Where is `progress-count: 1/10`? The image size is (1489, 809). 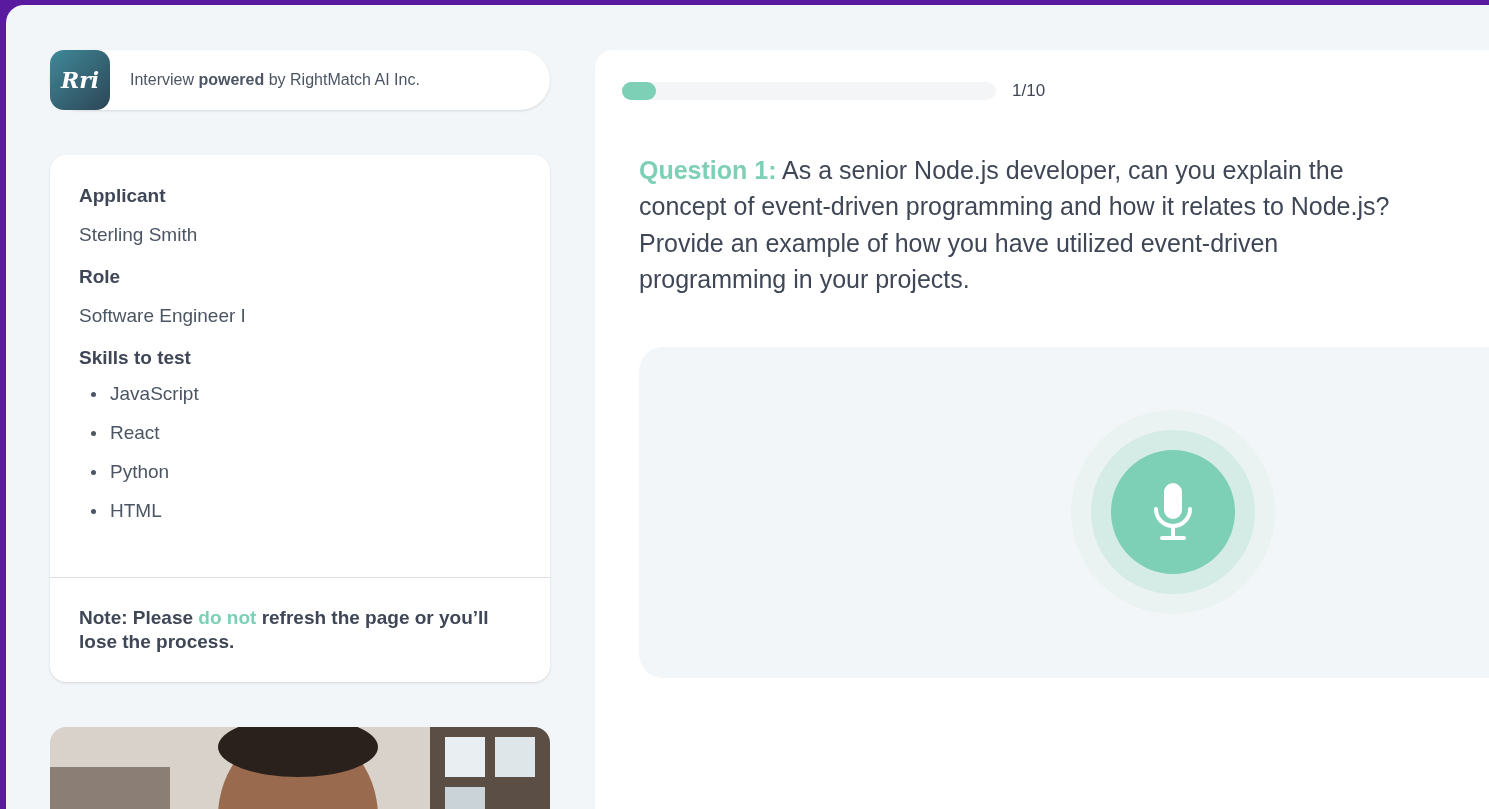
progress-count: 1/10 is located at coordinates (1029, 91).